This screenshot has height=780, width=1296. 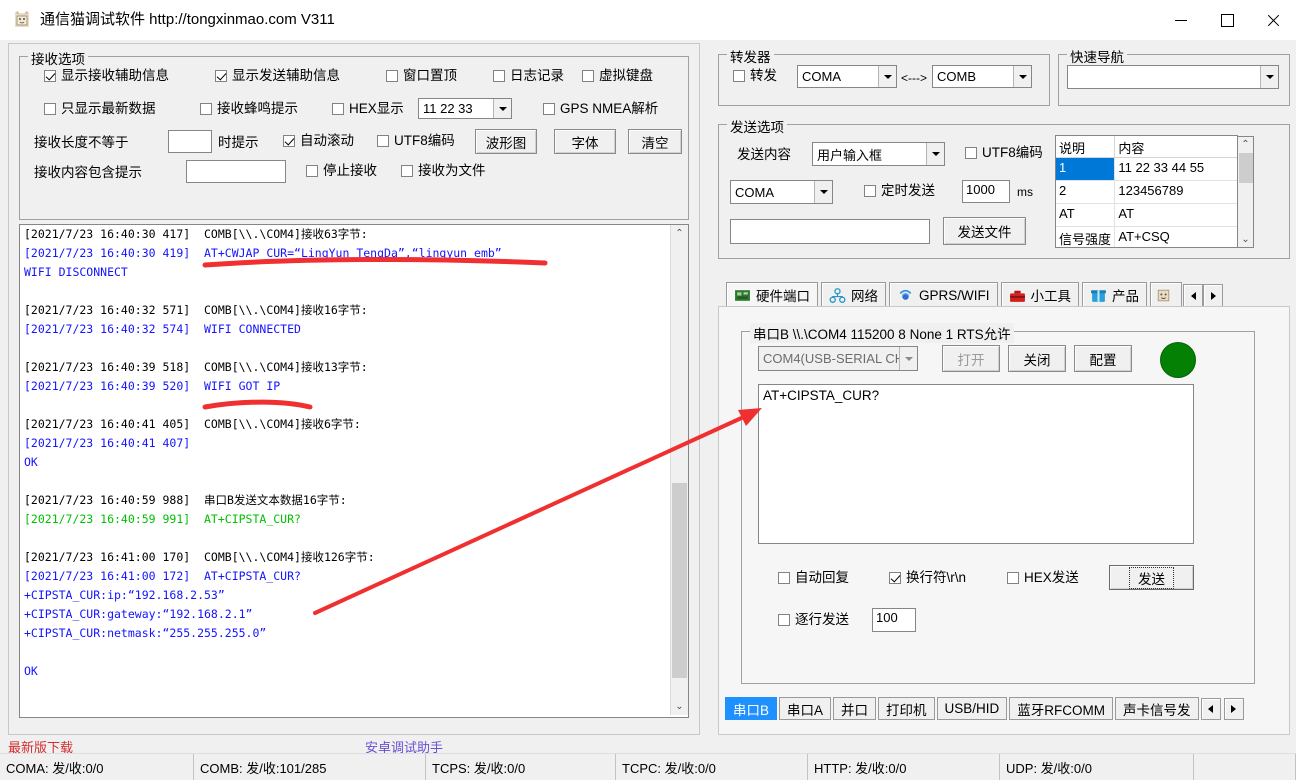 I want to click on serial-b-legend: 串口B \\.\COM4 115200 8 None 1 RTS允许, so click(x=882, y=333).